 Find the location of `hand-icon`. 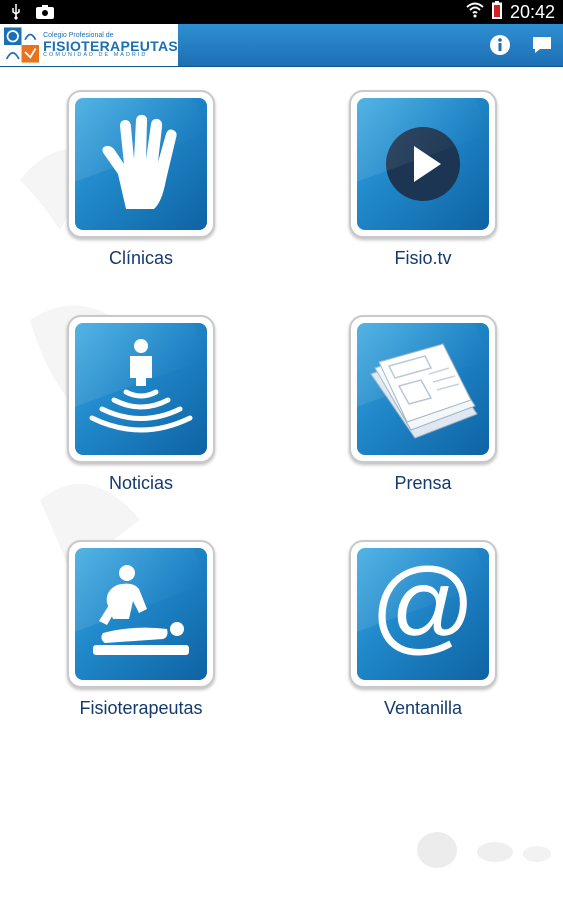

hand-icon is located at coordinates (139, 161).